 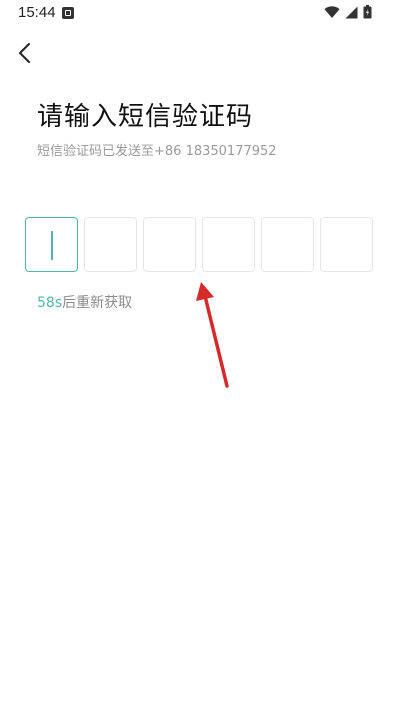 What do you see at coordinates (367, 12) in the screenshot?
I see `battery-icon` at bounding box center [367, 12].